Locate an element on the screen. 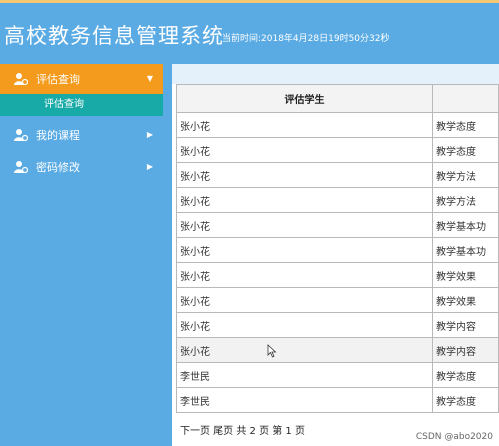 The image size is (499, 446). table-header-row: 评估学生 is located at coordinates (337, 98).